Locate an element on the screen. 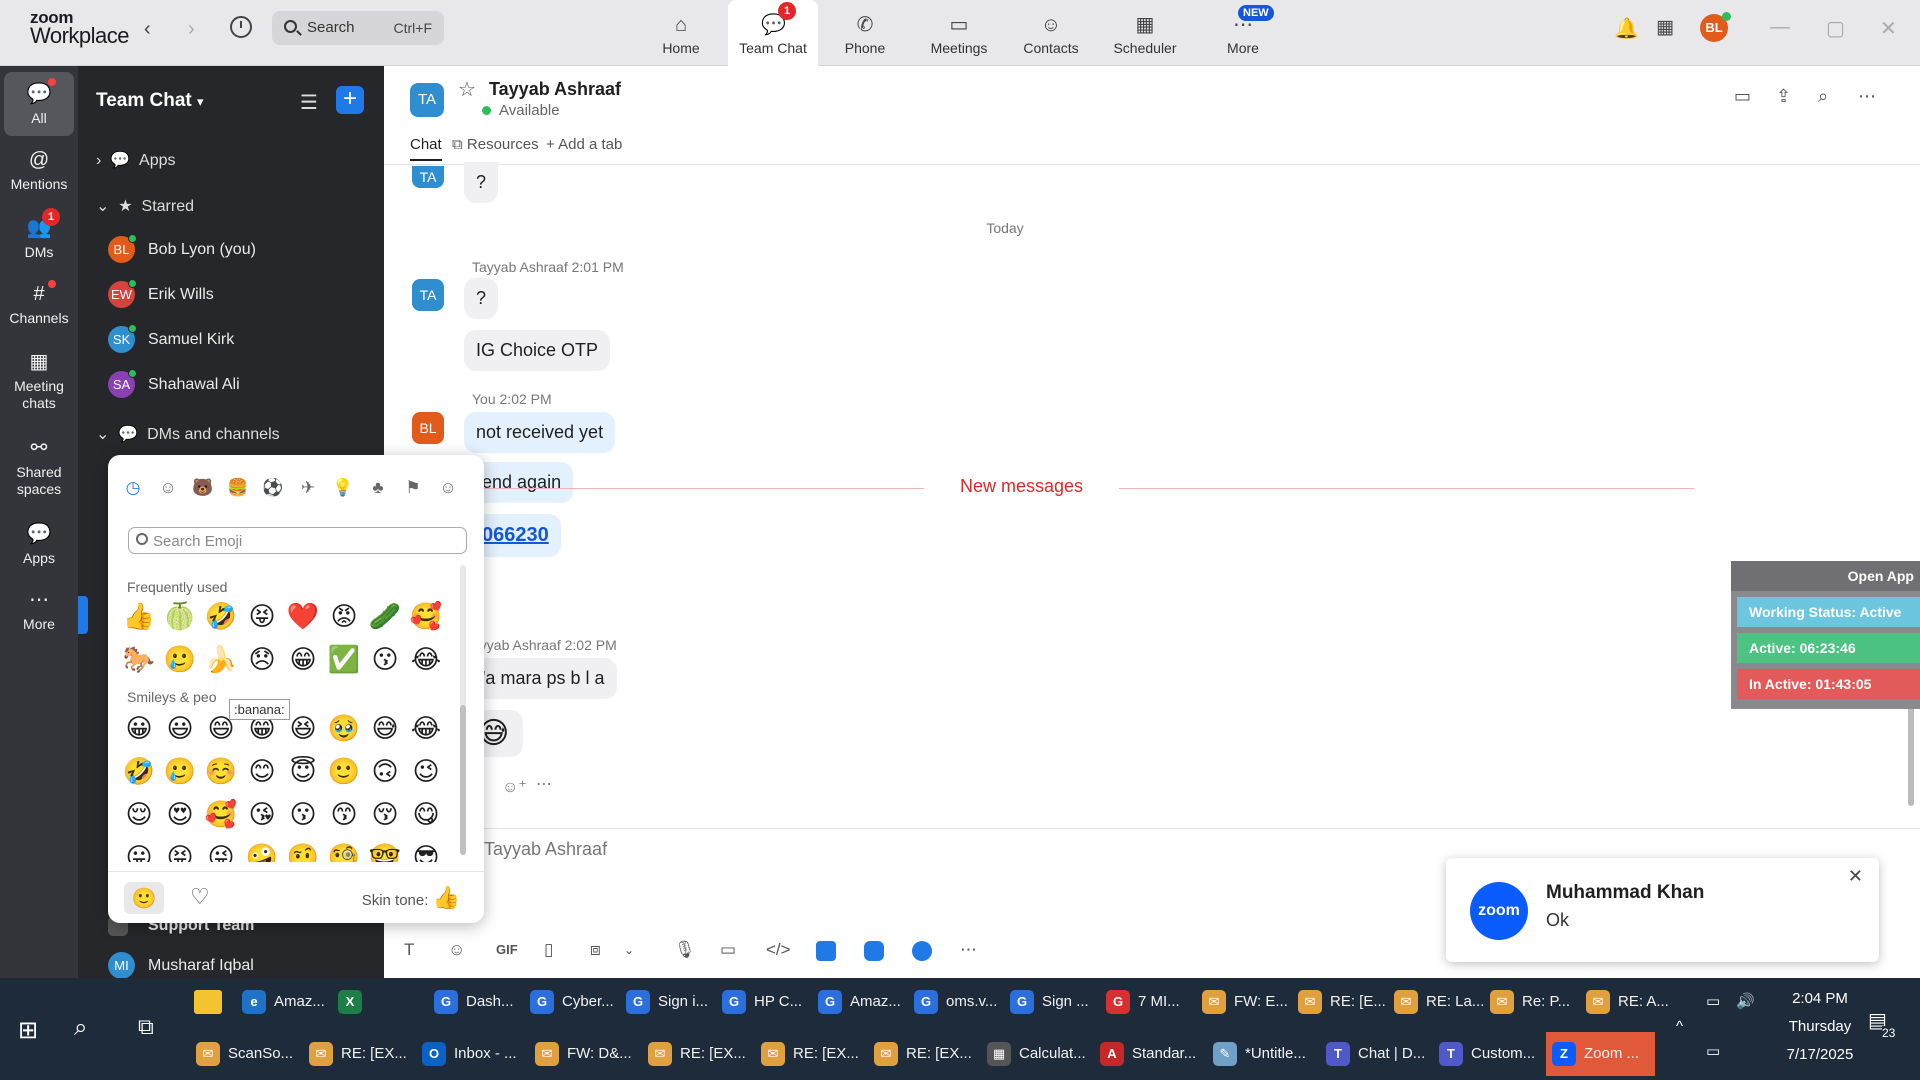  emoji-item: 😆 is located at coordinates (303, 729).